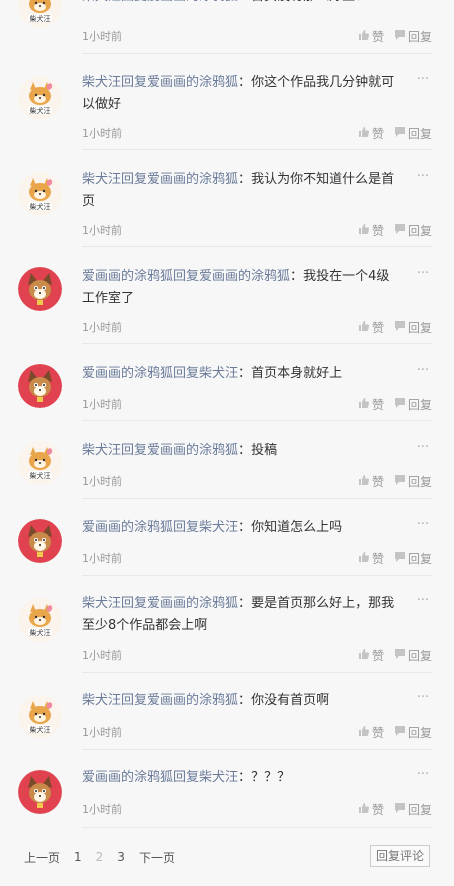 The width and height of the screenshot is (454, 886). I want to click on comment-text: 爱画画的涂鸦狐回复柴犬汪：你知道怎么上吗, so click(242, 528).